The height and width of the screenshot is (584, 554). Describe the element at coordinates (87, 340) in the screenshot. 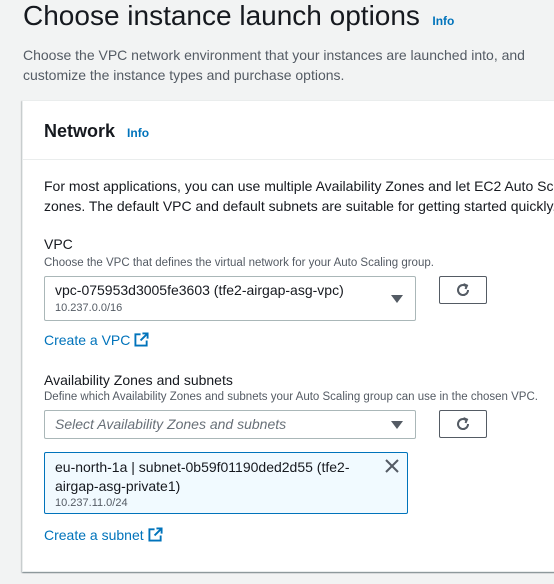

I see `create-vpc-label: Create a VPC` at that location.